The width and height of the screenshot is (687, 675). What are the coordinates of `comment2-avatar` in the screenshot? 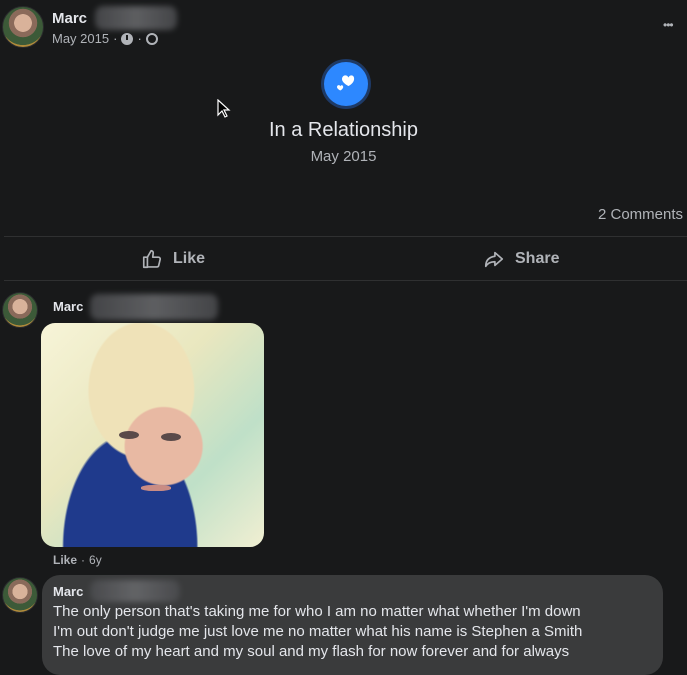 It's located at (20, 595).